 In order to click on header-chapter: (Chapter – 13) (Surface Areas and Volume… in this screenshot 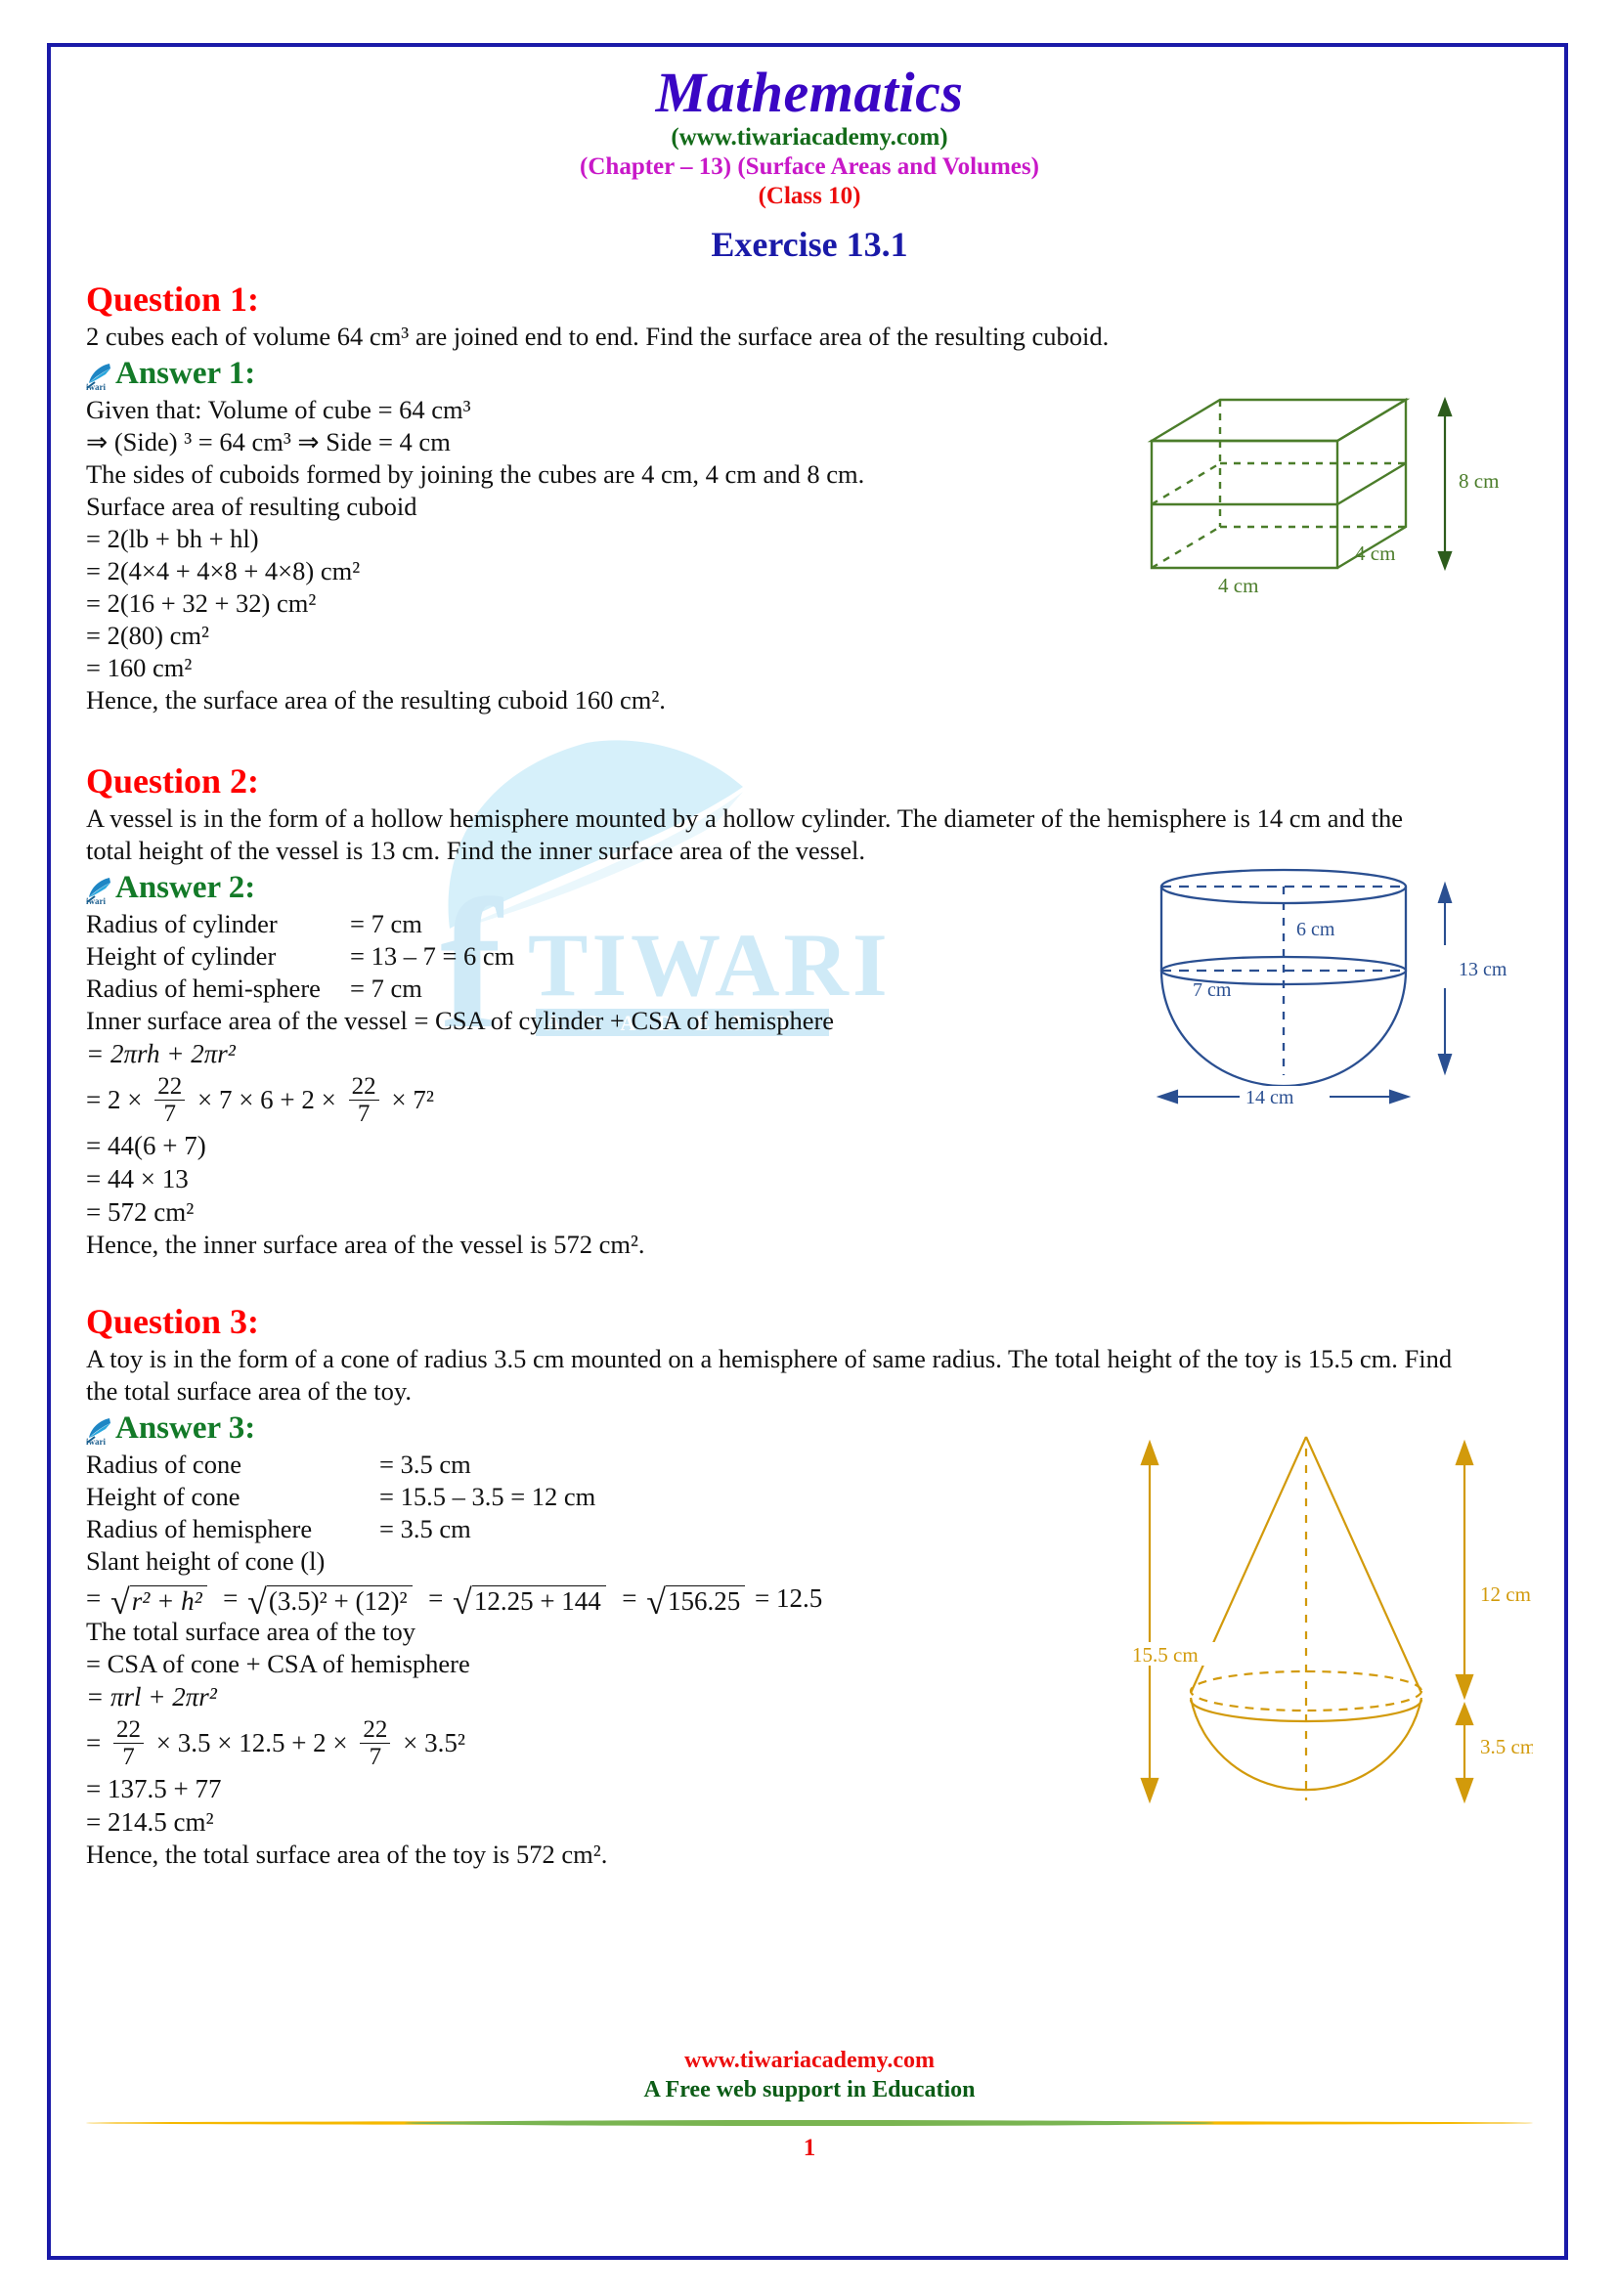, I will do `click(809, 166)`.